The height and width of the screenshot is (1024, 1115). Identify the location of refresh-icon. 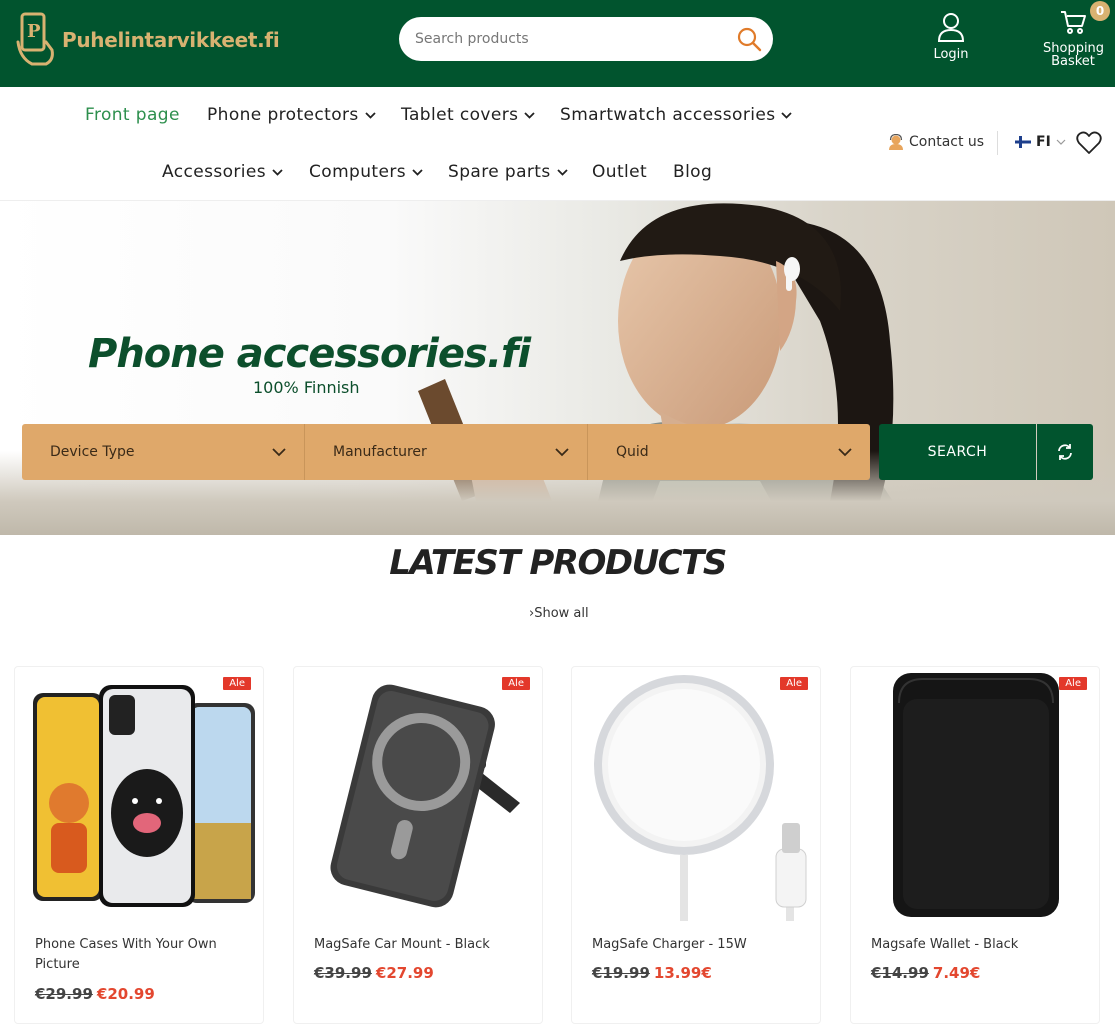
(1065, 452).